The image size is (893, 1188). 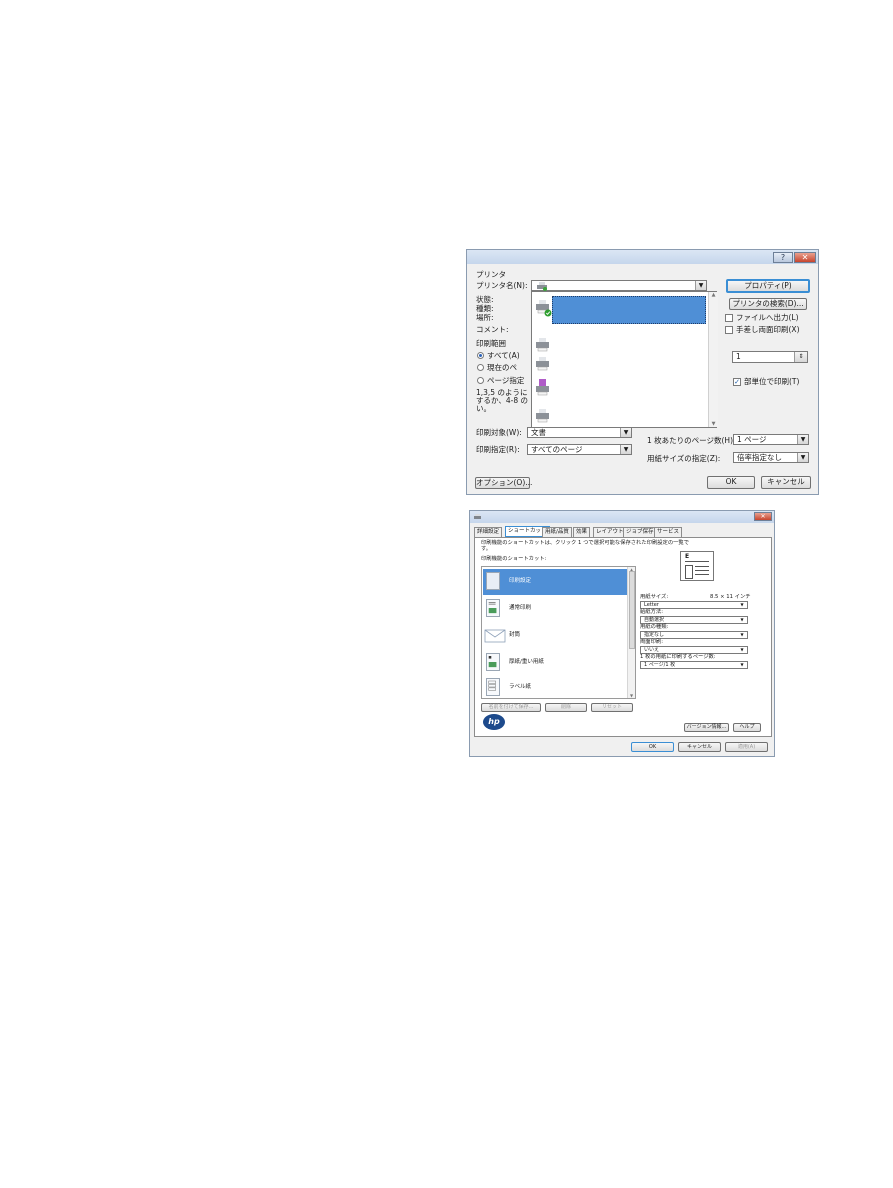 What do you see at coordinates (652, 650) in the screenshot?
I see `duplex-value: いいえ` at bounding box center [652, 650].